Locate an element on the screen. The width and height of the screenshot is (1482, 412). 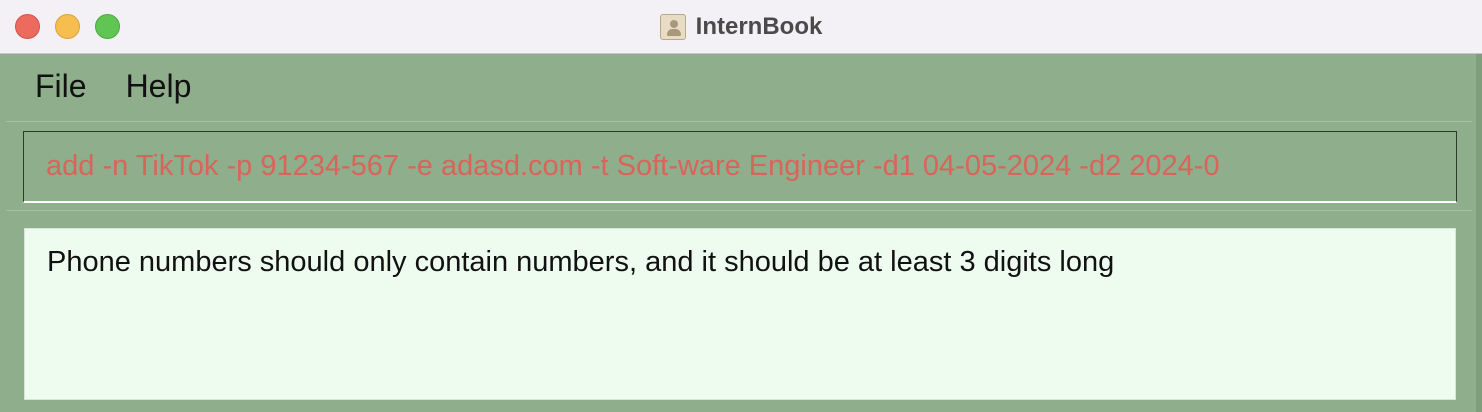
menu-file: File is located at coordinates (61, 86).